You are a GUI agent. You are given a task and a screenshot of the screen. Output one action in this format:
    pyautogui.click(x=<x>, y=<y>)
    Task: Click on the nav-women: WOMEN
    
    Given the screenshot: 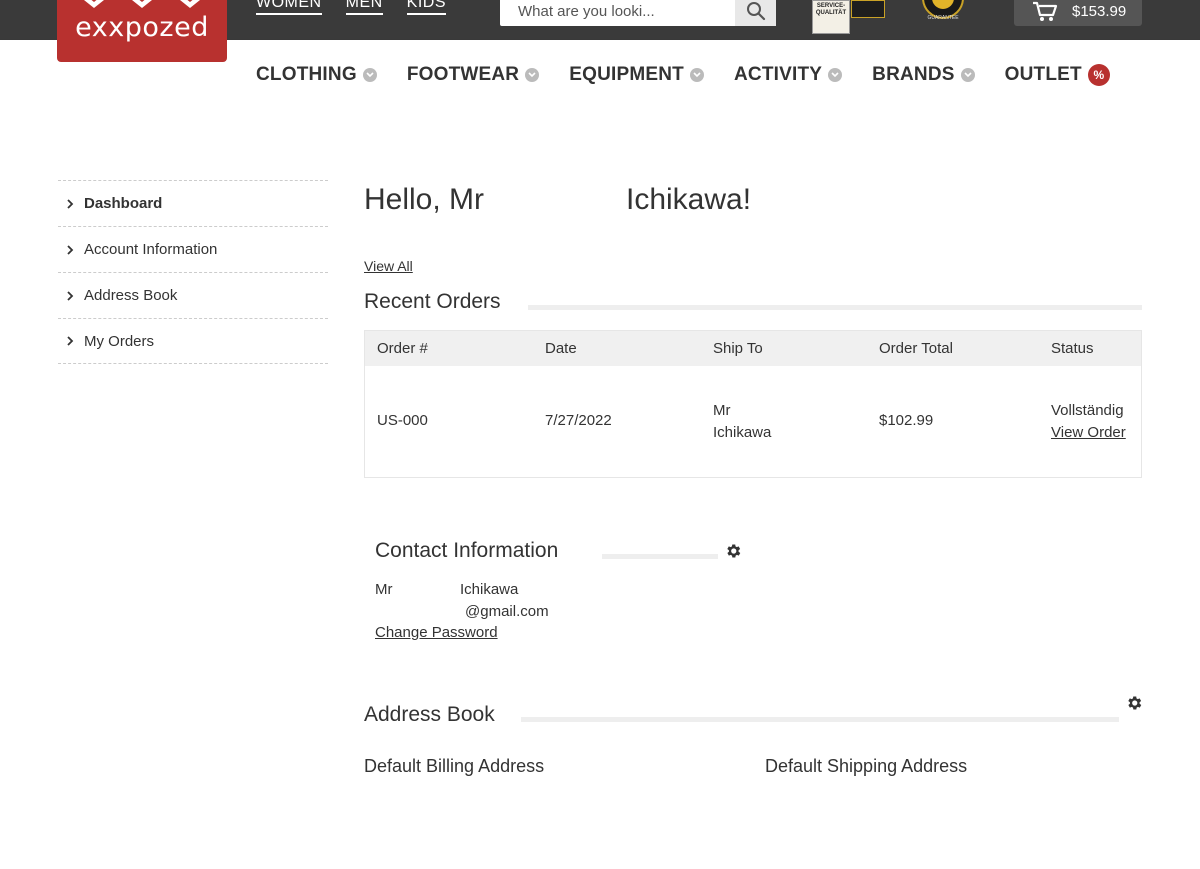 What is the action you would take?
    pyautogui.click(x=289, y=7)
    